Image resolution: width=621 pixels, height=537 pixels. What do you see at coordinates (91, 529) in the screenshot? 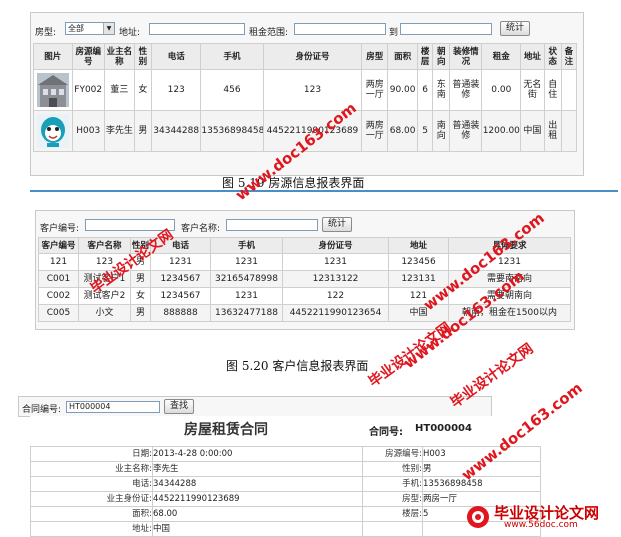
I see `field-label: 地址:` at bounding box center [91, 529].